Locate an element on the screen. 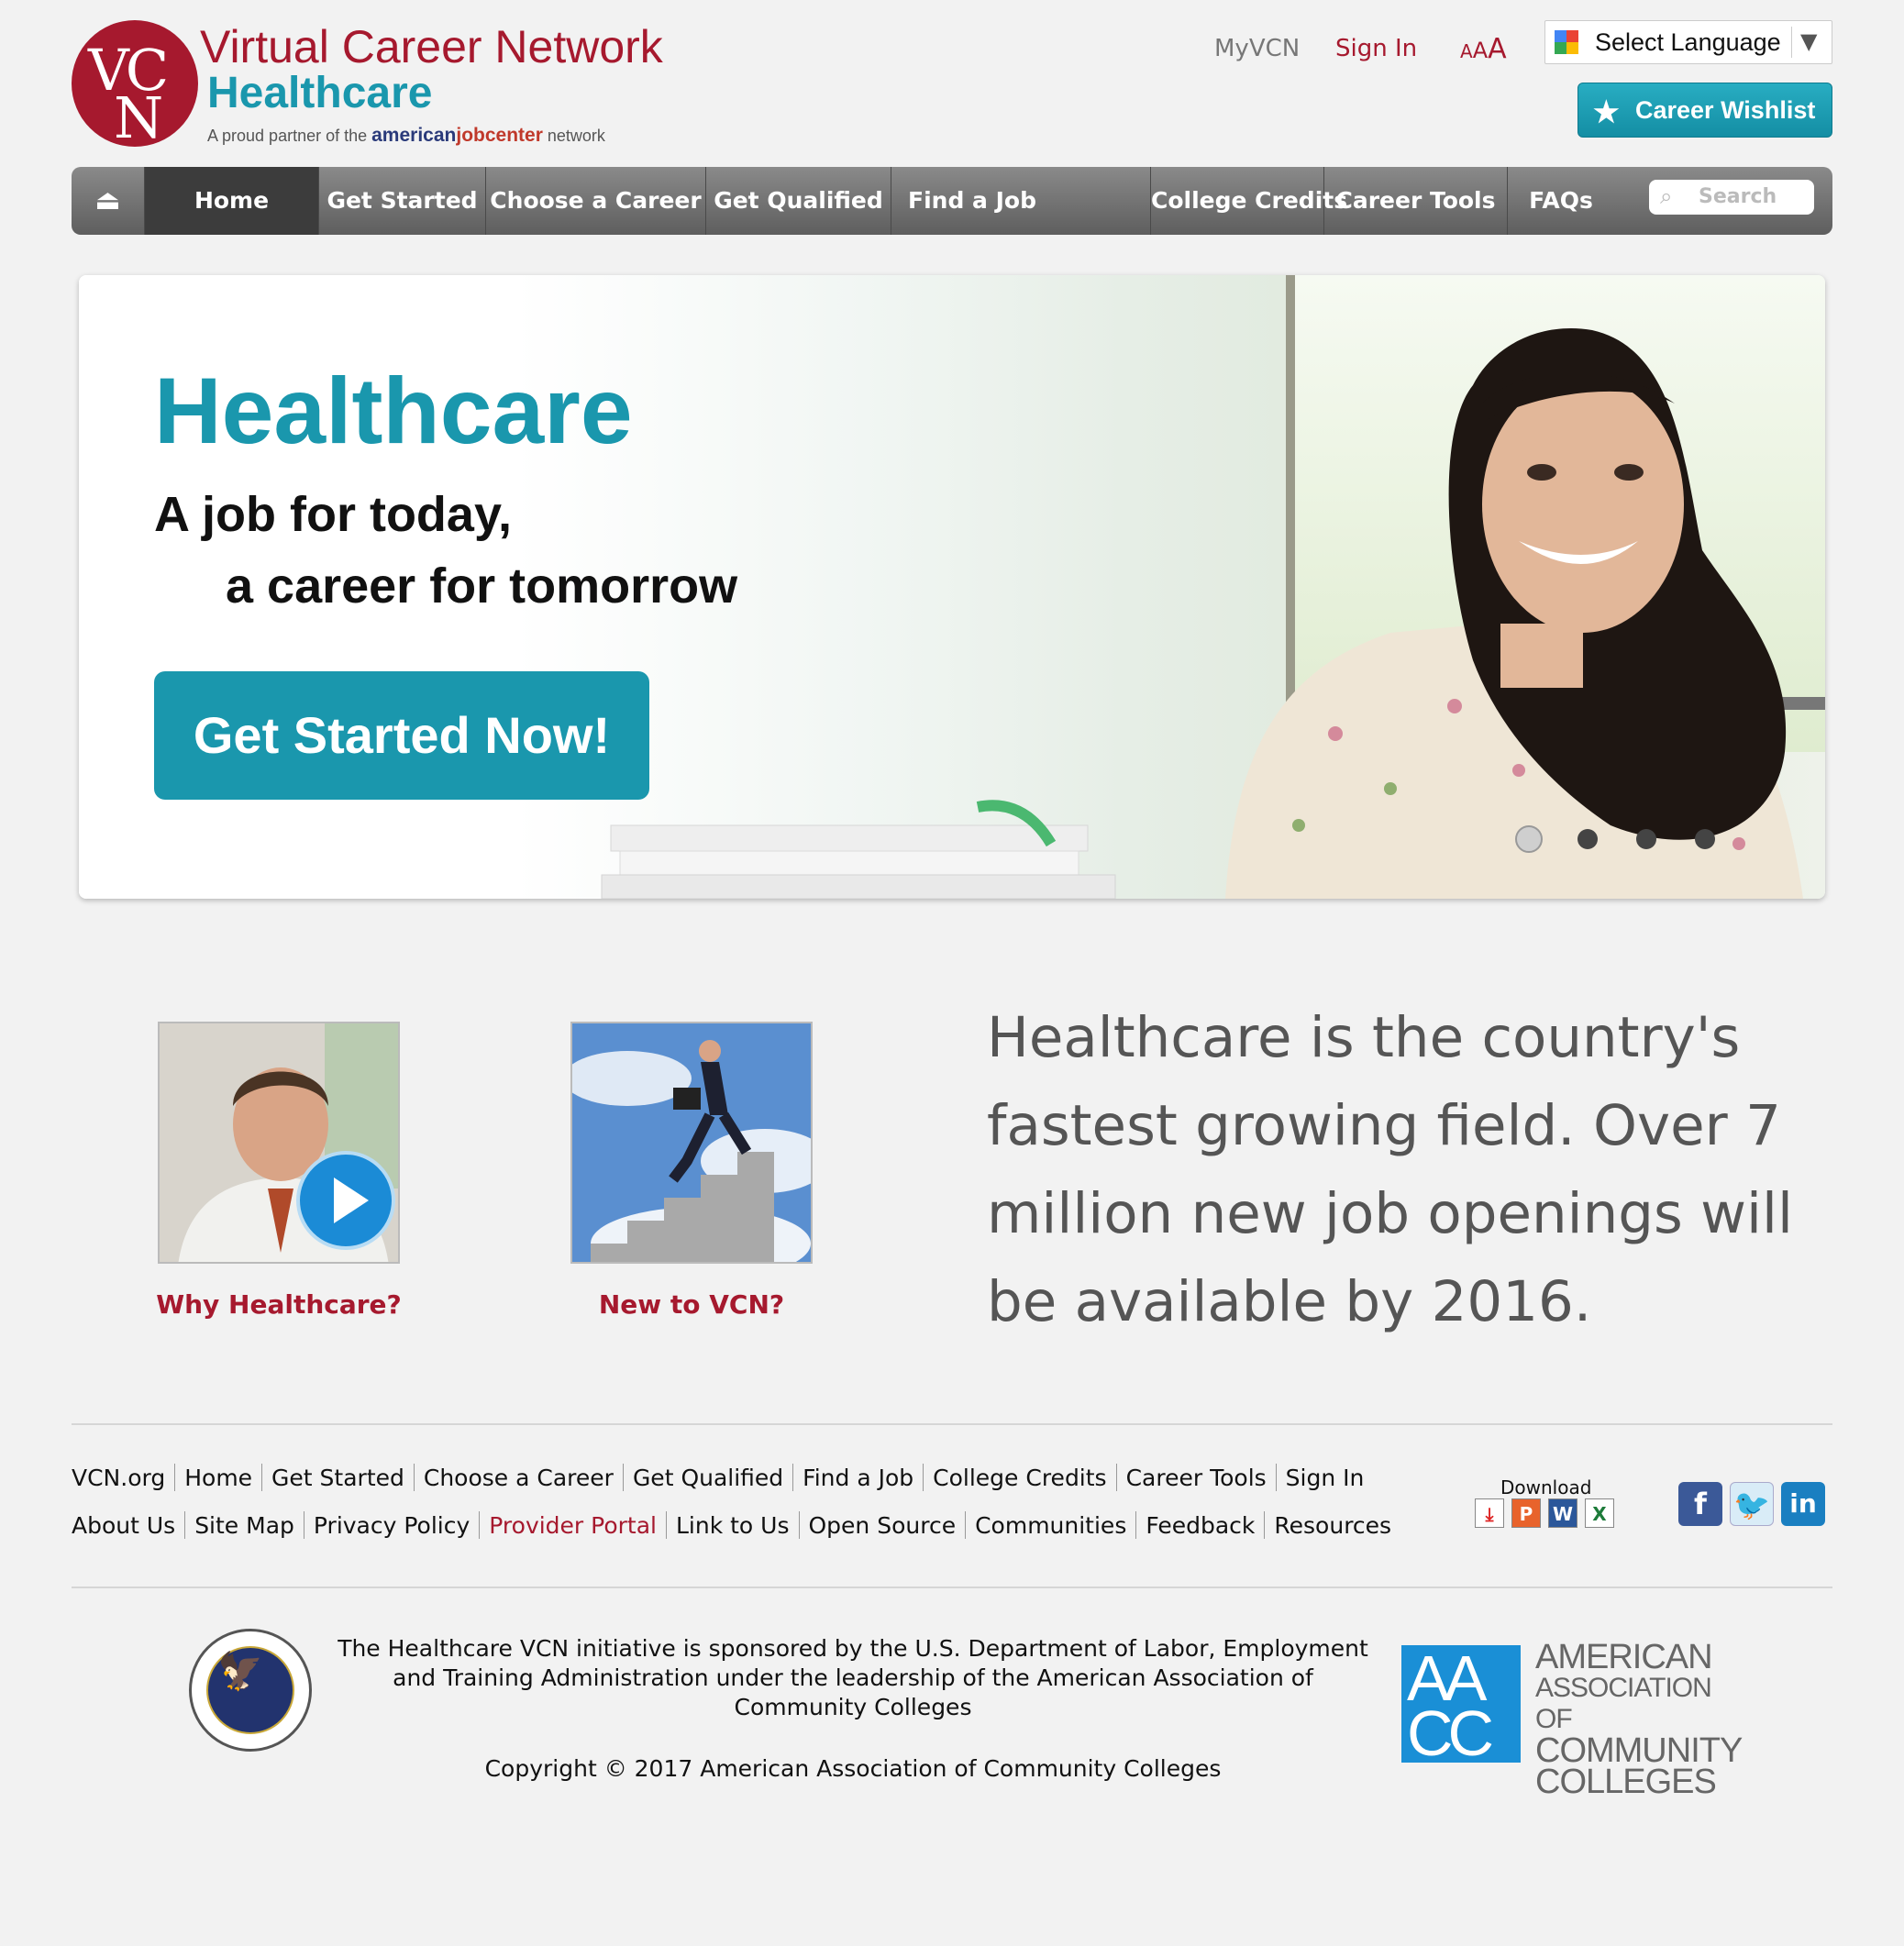 The width and height of the screenshot is (1904, 1946). footer-link-sign-in: Sign In is located at coordinates (1325, 1478).